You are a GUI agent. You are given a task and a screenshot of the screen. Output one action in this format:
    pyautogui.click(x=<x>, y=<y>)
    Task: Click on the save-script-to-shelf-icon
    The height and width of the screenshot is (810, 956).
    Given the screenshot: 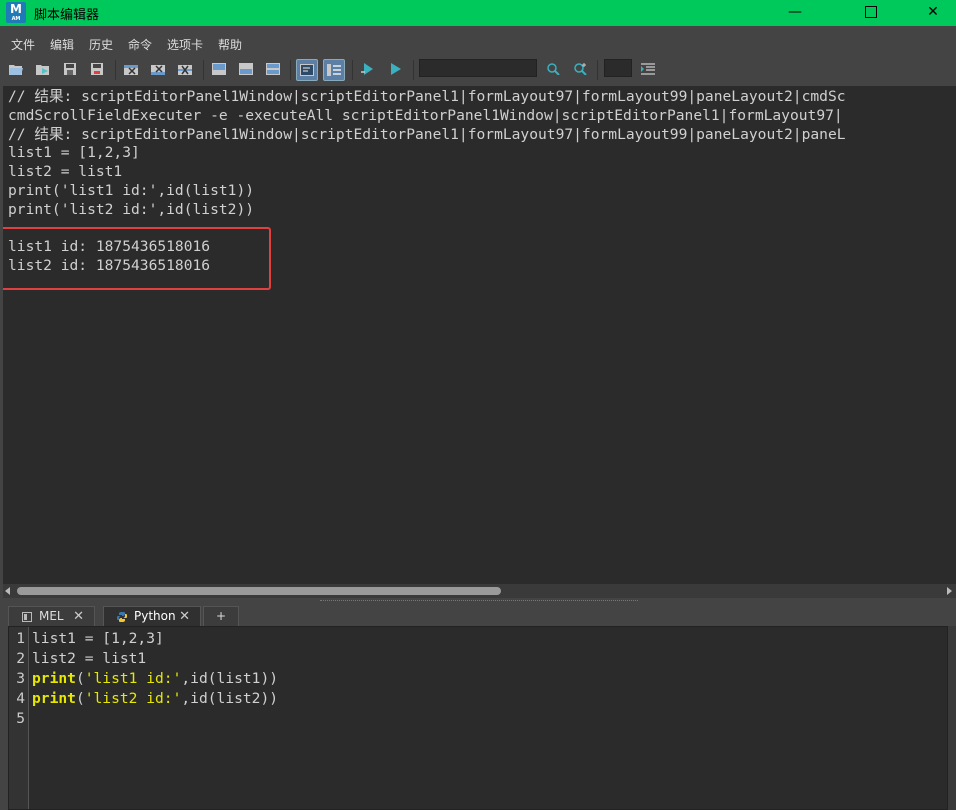 What is the action you would take?
    pyautogui.click(x=97, y=69)
    